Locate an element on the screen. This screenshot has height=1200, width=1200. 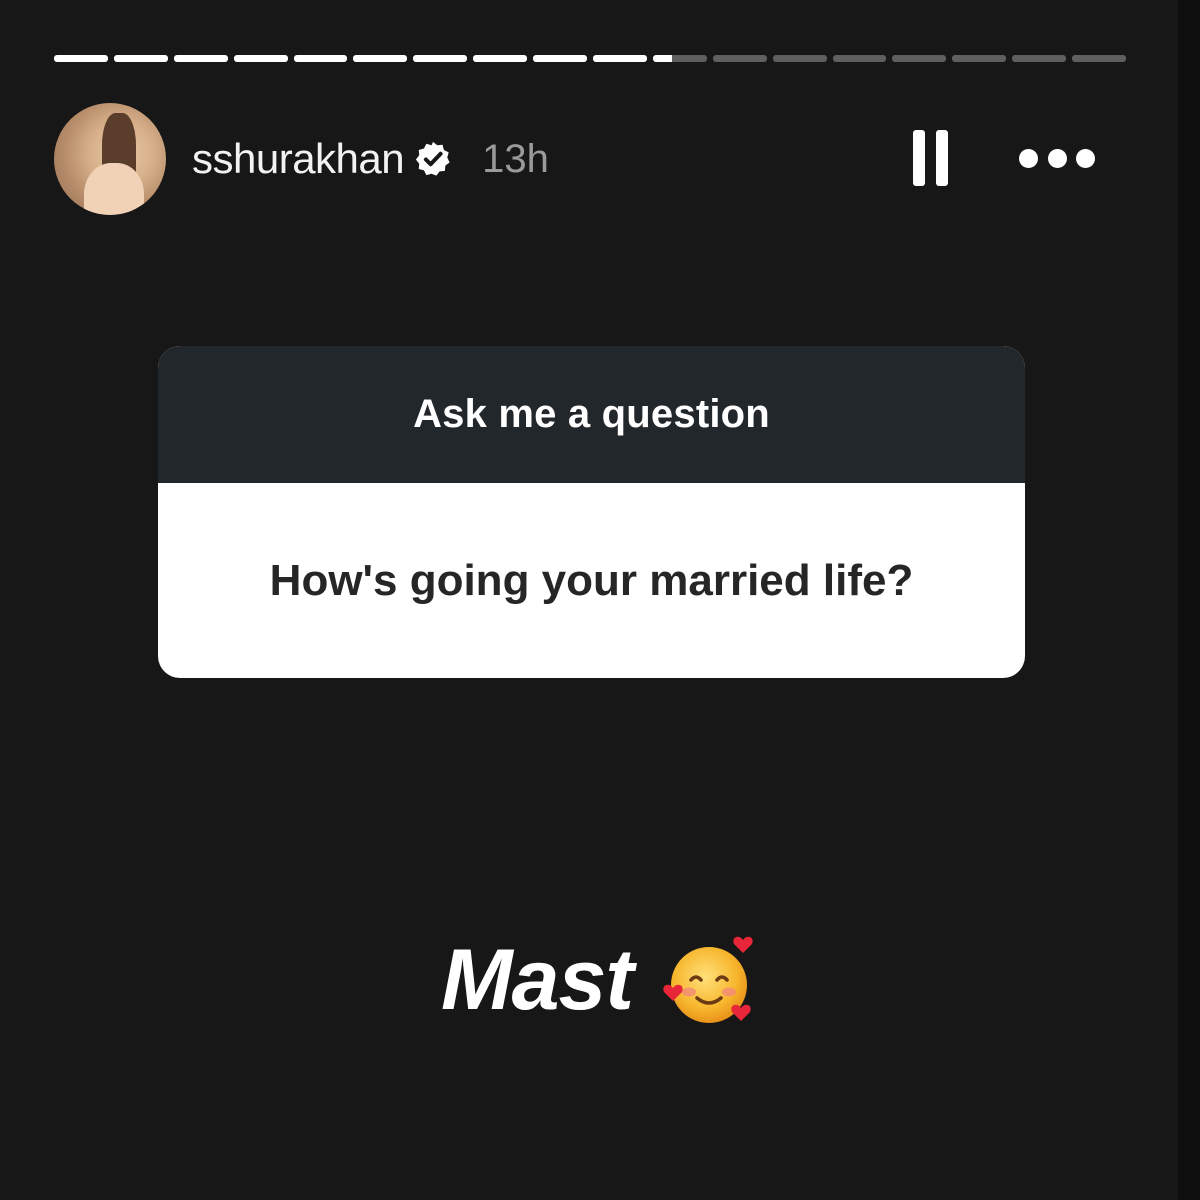
username-link: sshurakhan is located at coordinates (298, 159).